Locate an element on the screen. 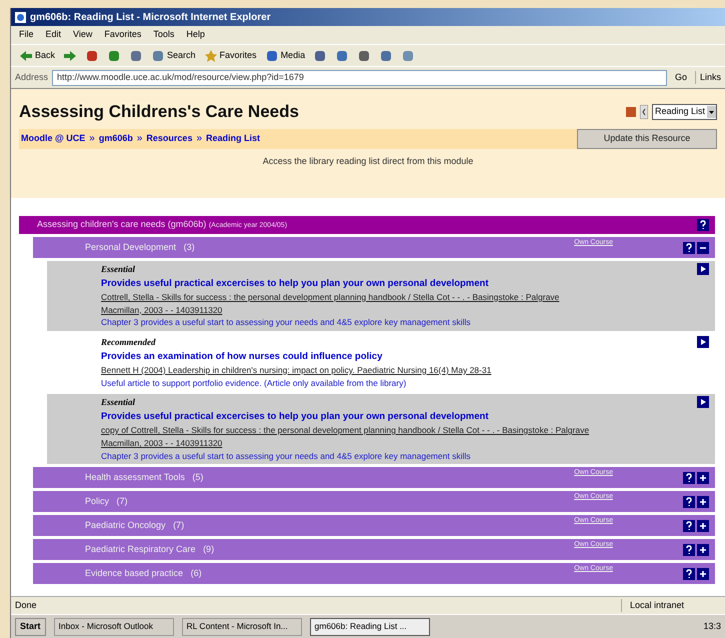 This screenshot has width=725, height=638. update-resource-button: Update this Resource is located at coordinates (647, 138).